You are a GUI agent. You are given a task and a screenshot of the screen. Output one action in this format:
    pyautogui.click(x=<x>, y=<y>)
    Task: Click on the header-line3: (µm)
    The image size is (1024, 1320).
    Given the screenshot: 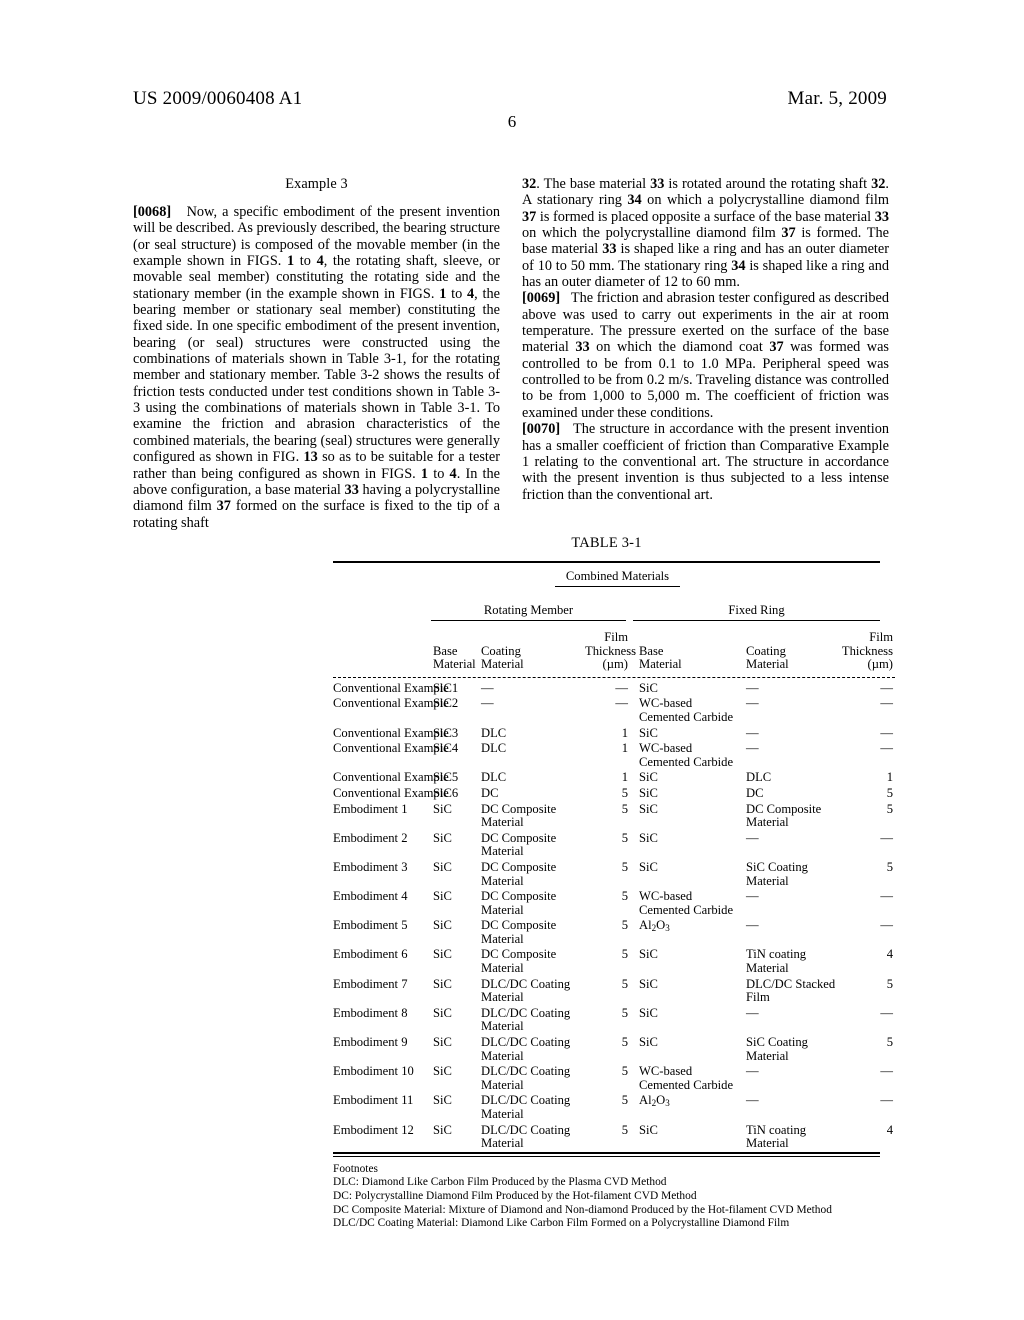 What is the action you would take?
    pyautogui.click(x=615, y=664)
    